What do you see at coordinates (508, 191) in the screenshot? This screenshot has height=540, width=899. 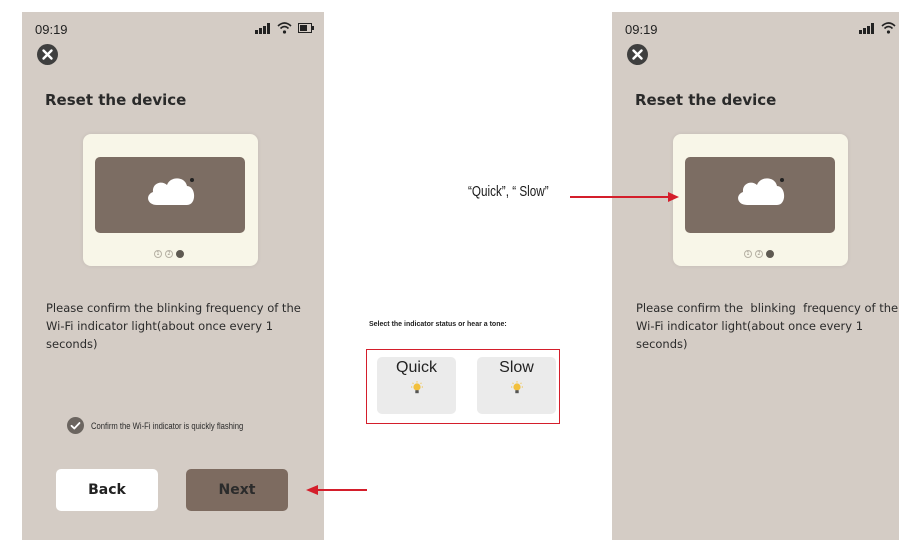 I see `quick-slow-annotation: “Quick”, “ Slow”` at bounding box center [508, 191].